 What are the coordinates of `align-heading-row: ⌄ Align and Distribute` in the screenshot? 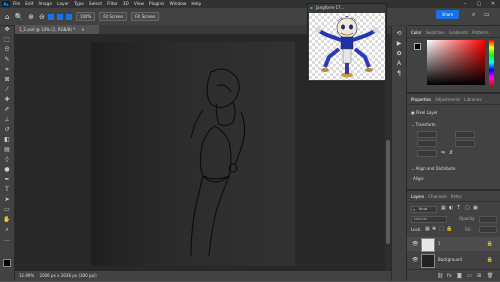 It's located at (433, 168).